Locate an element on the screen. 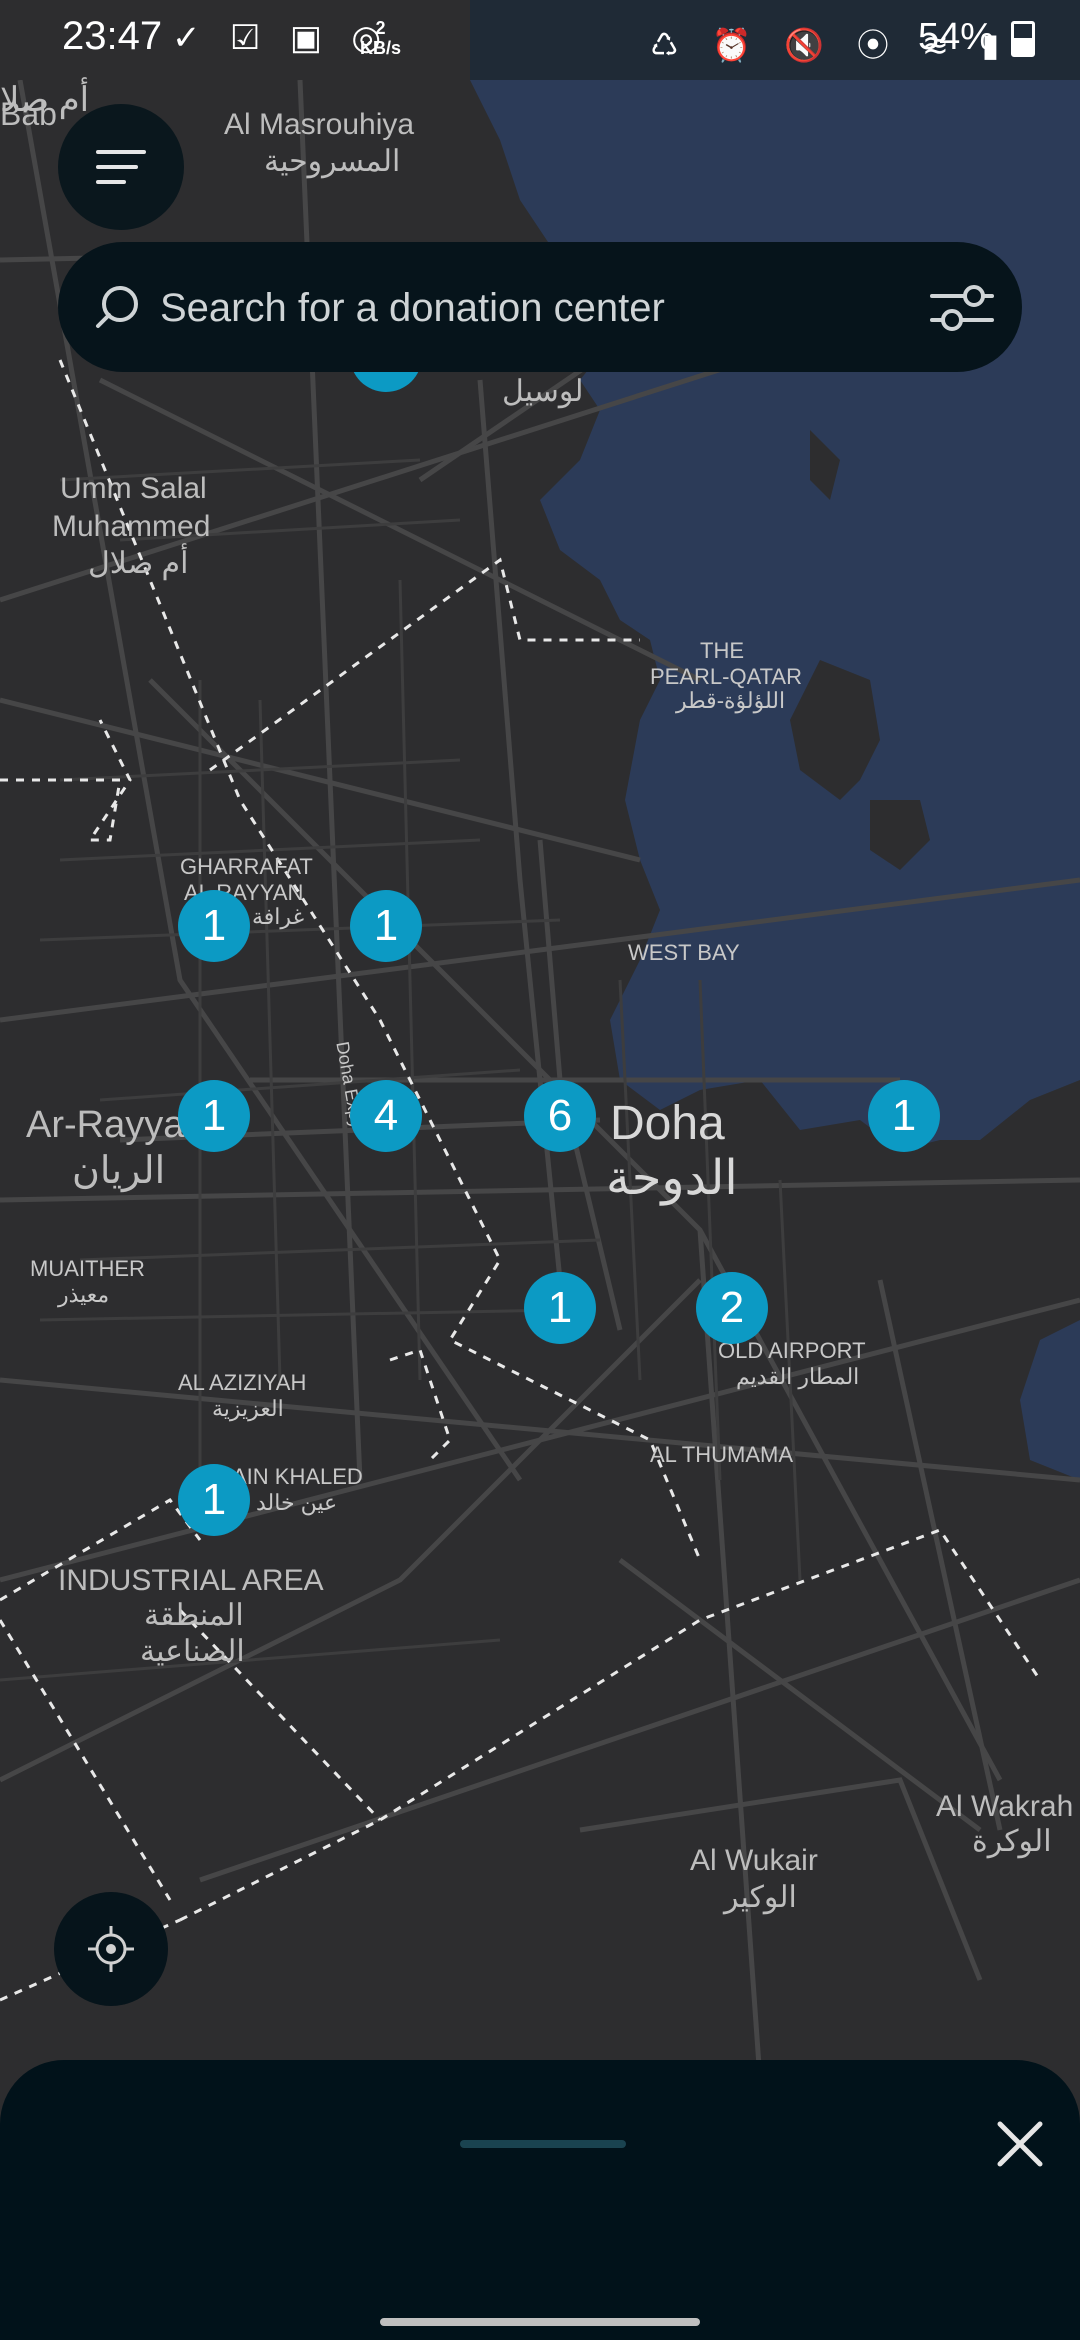  map-label-ar-rayyan-ar: الريان is located at coordinates (119, 1171).